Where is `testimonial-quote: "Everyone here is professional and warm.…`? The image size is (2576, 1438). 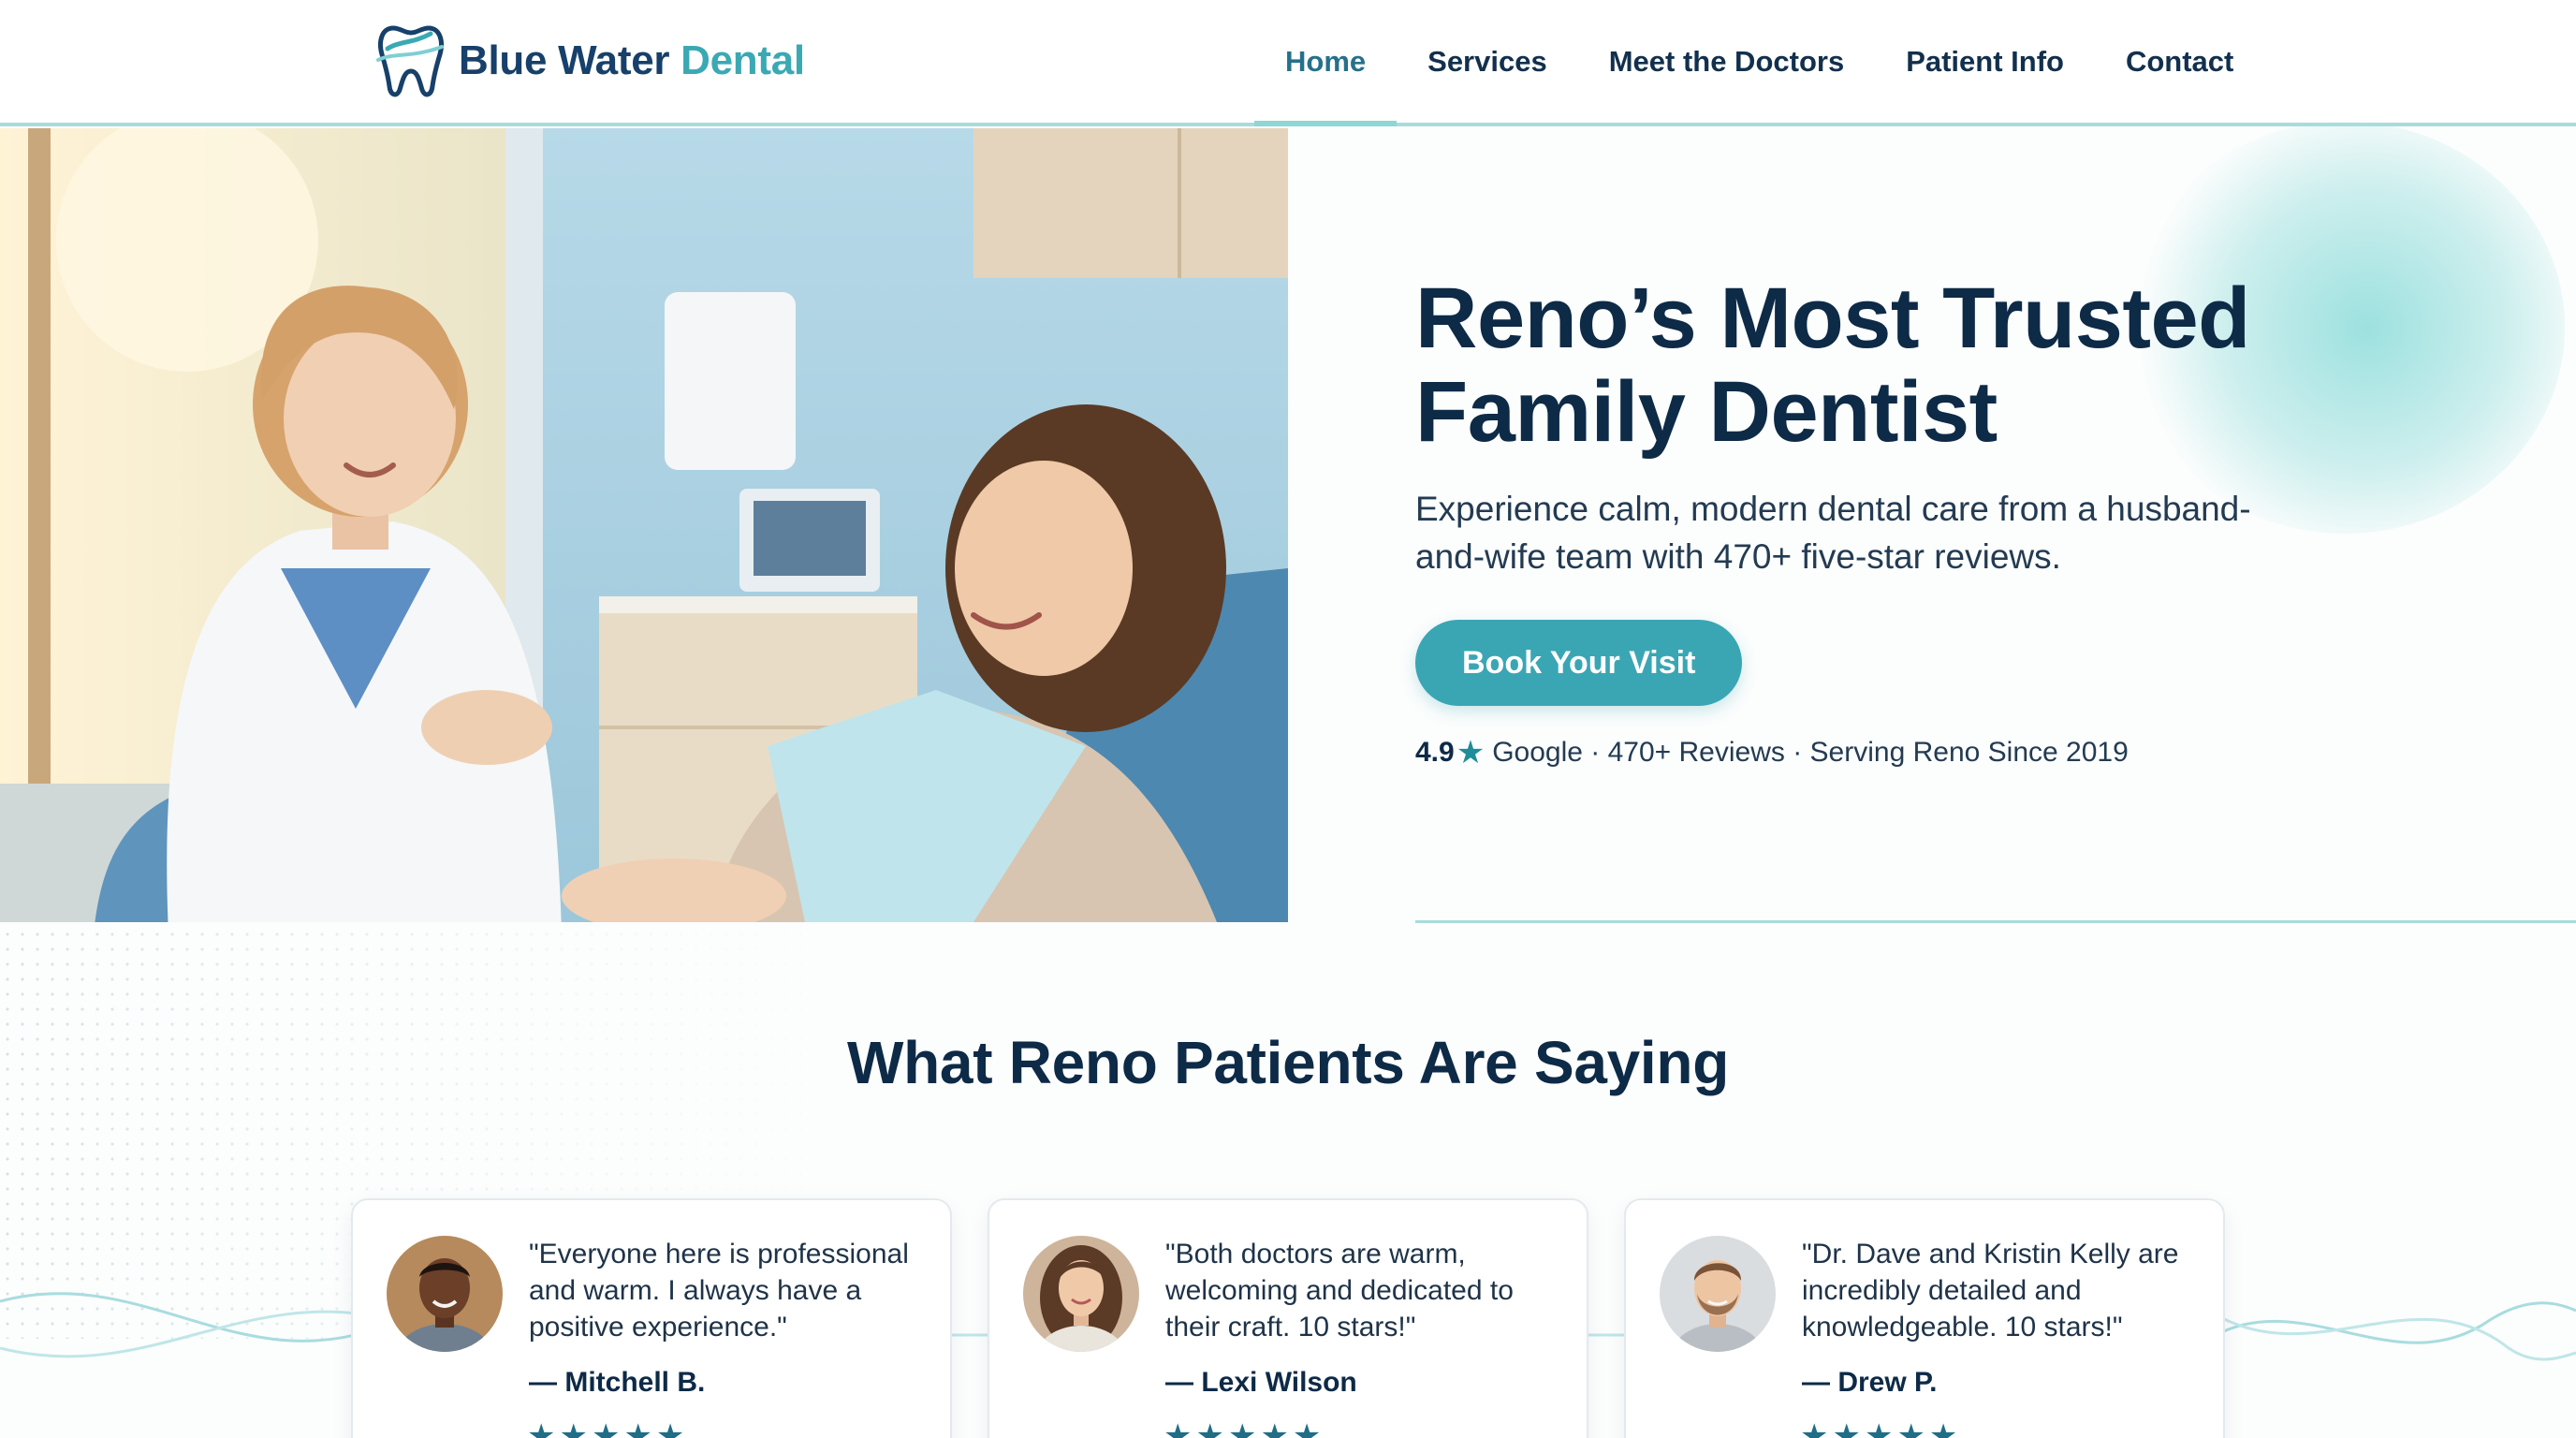 testimonial-quote: "Everyone here is professional and warm.… is located at coordinates (719, 1291).